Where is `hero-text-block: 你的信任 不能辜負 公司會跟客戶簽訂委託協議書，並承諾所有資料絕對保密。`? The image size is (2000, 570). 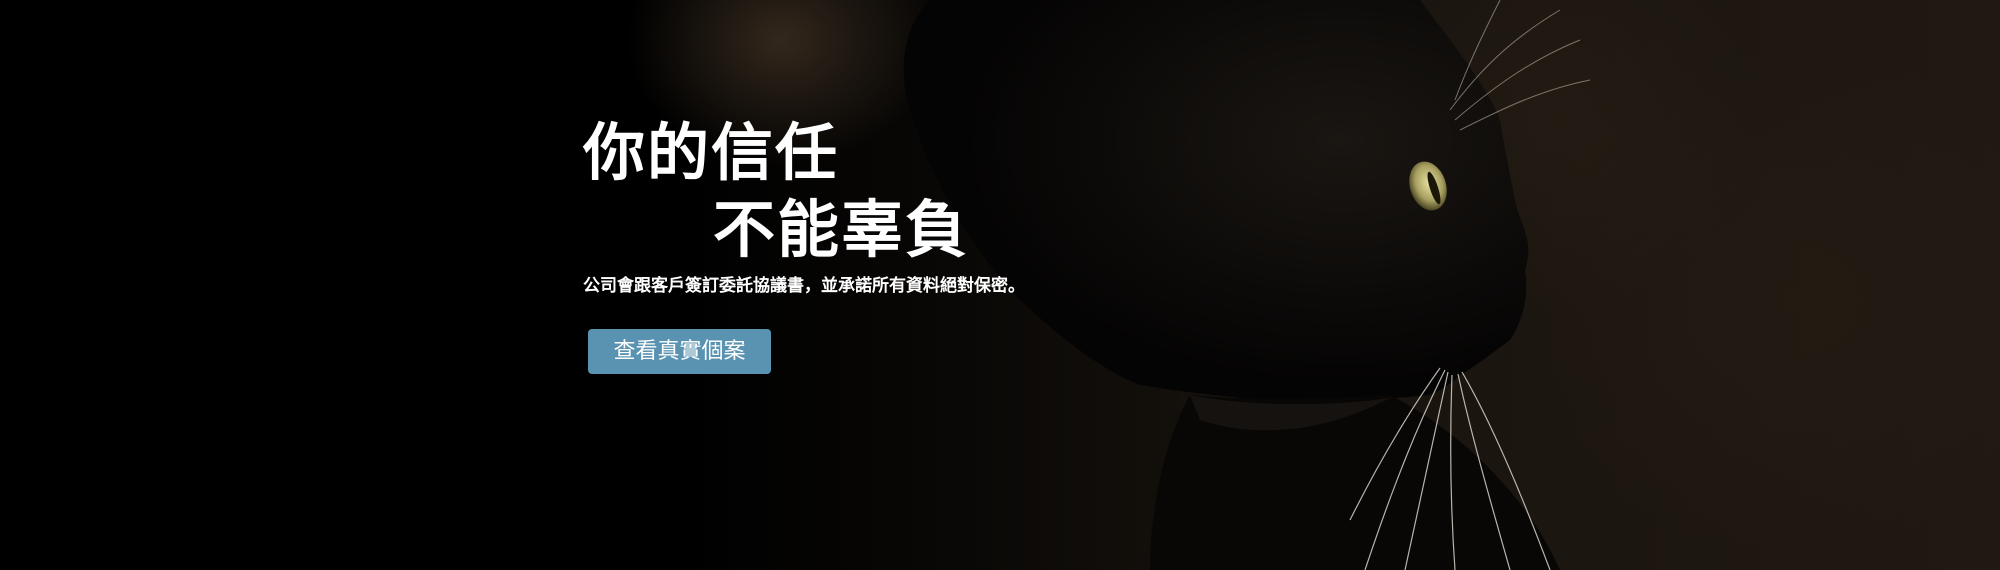 hero-text-block: 你的信任 不能辜負 公司會跟客戶簽訂委託協議書，並承諾所有資料絕對保密。 is located at coordinates (804, 205).